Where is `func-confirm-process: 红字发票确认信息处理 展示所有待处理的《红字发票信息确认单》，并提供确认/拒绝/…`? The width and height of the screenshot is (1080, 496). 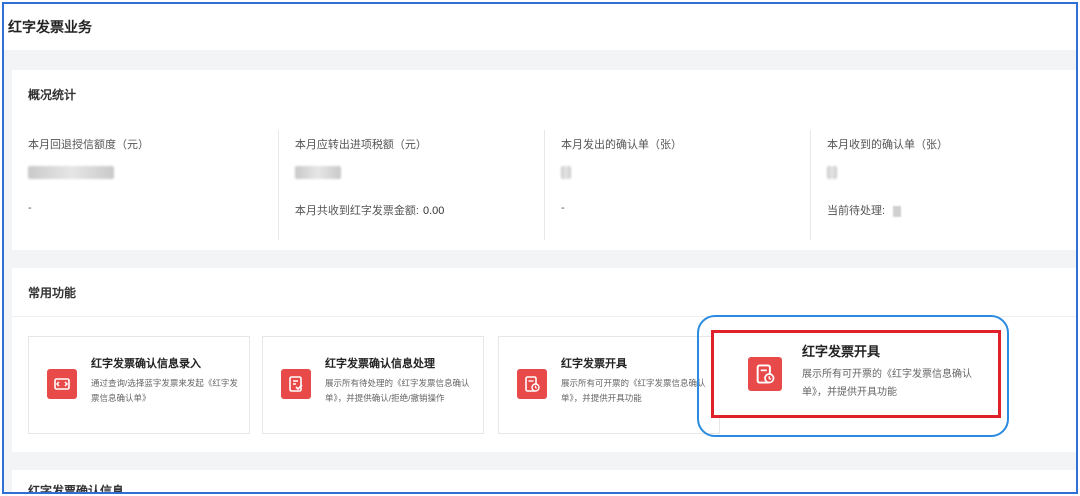
func-confirm-process: 红字发票确认信息处理 展示所有待处理的《红字发票信息确认单》，并提供确认/拒绝/… is located at coordinates (373, 385).